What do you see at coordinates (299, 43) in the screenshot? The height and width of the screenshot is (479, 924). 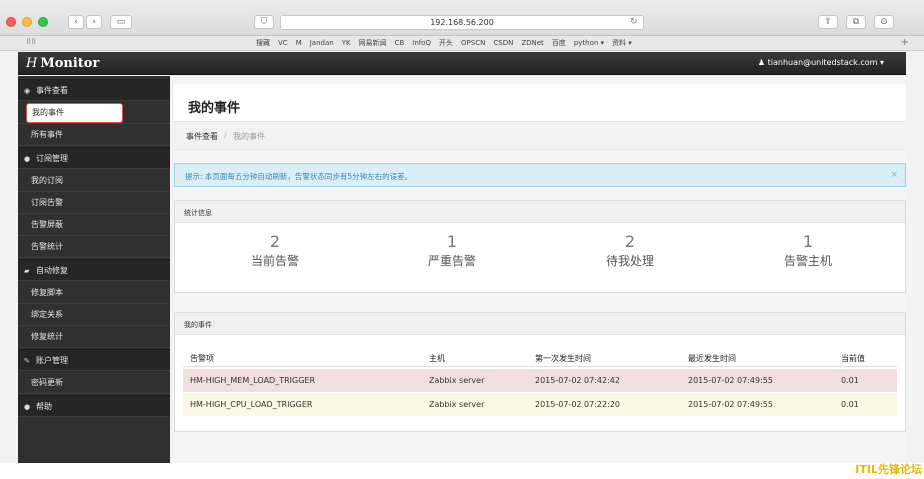 I see `bookmark-item: M` at bounding box center [299, 43].